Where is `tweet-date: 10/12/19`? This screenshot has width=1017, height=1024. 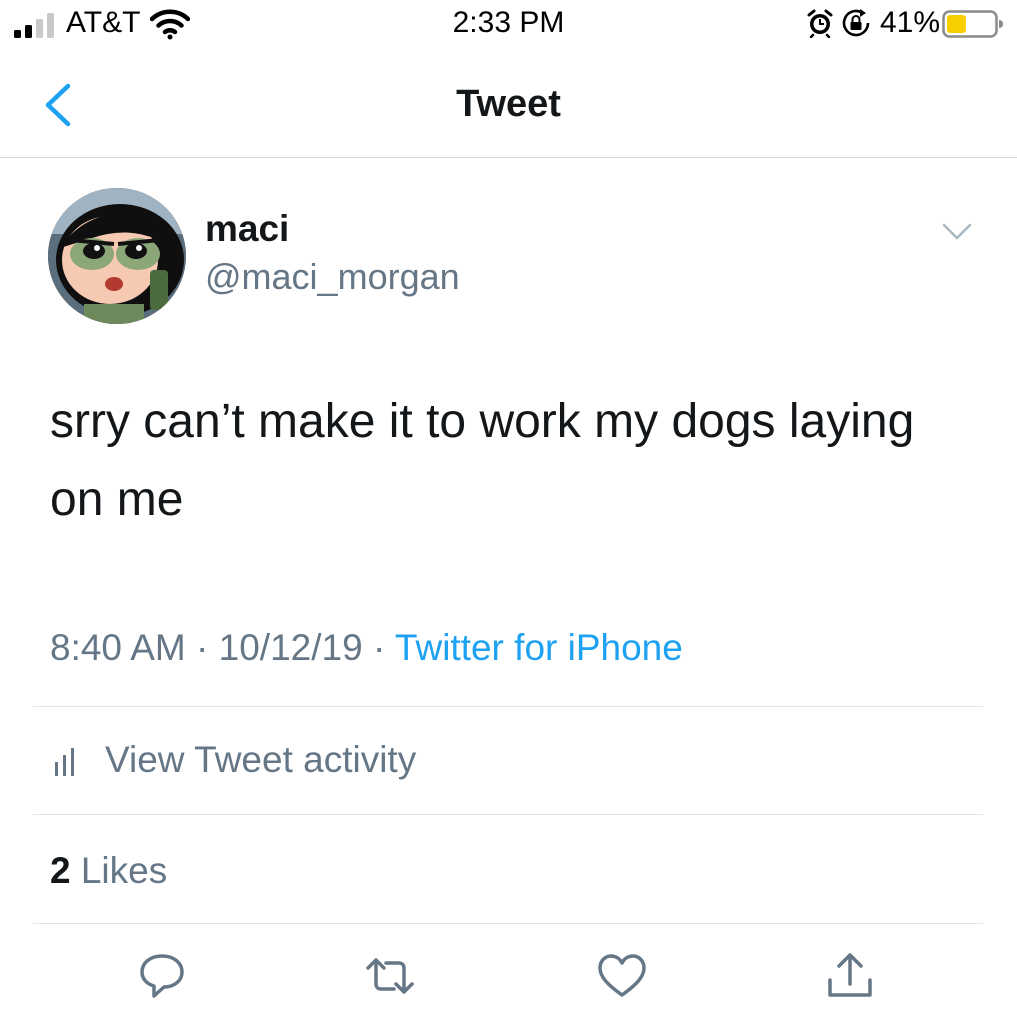 tweet-date: 10/12/19 is located at coordinates (290, 647).